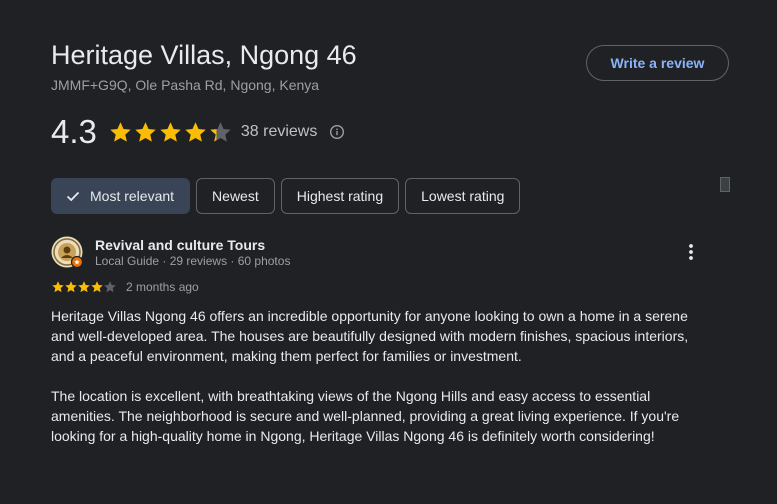 The height and width of the screenshot is (504, 777). I want to click on sort-chip-label: Lowest rating, so click(463, 196).